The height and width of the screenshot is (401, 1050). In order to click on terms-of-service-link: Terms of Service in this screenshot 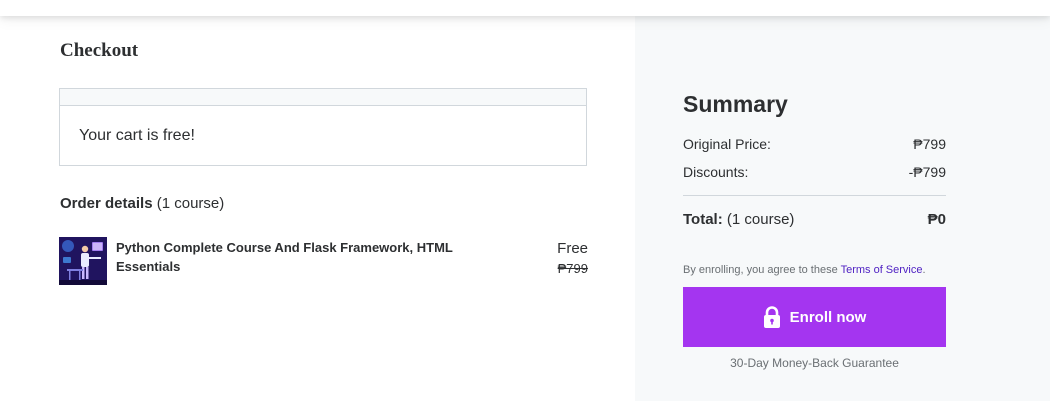, I will do `click(882, 270)`.